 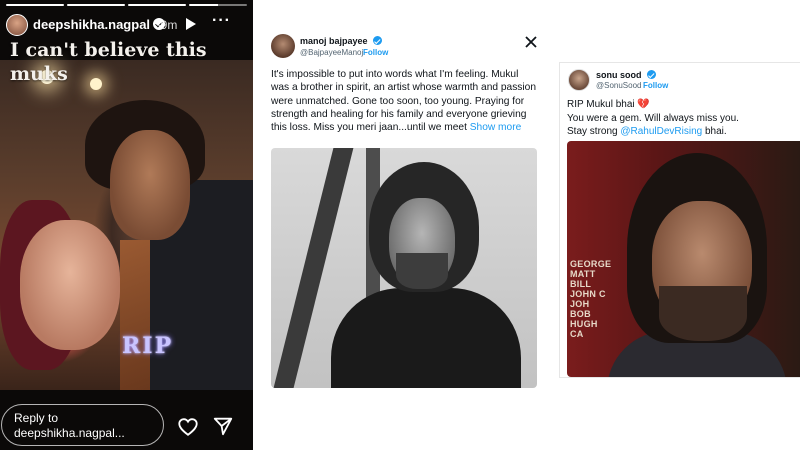 I want to click on heart-icon, so click(x=188, y=427).